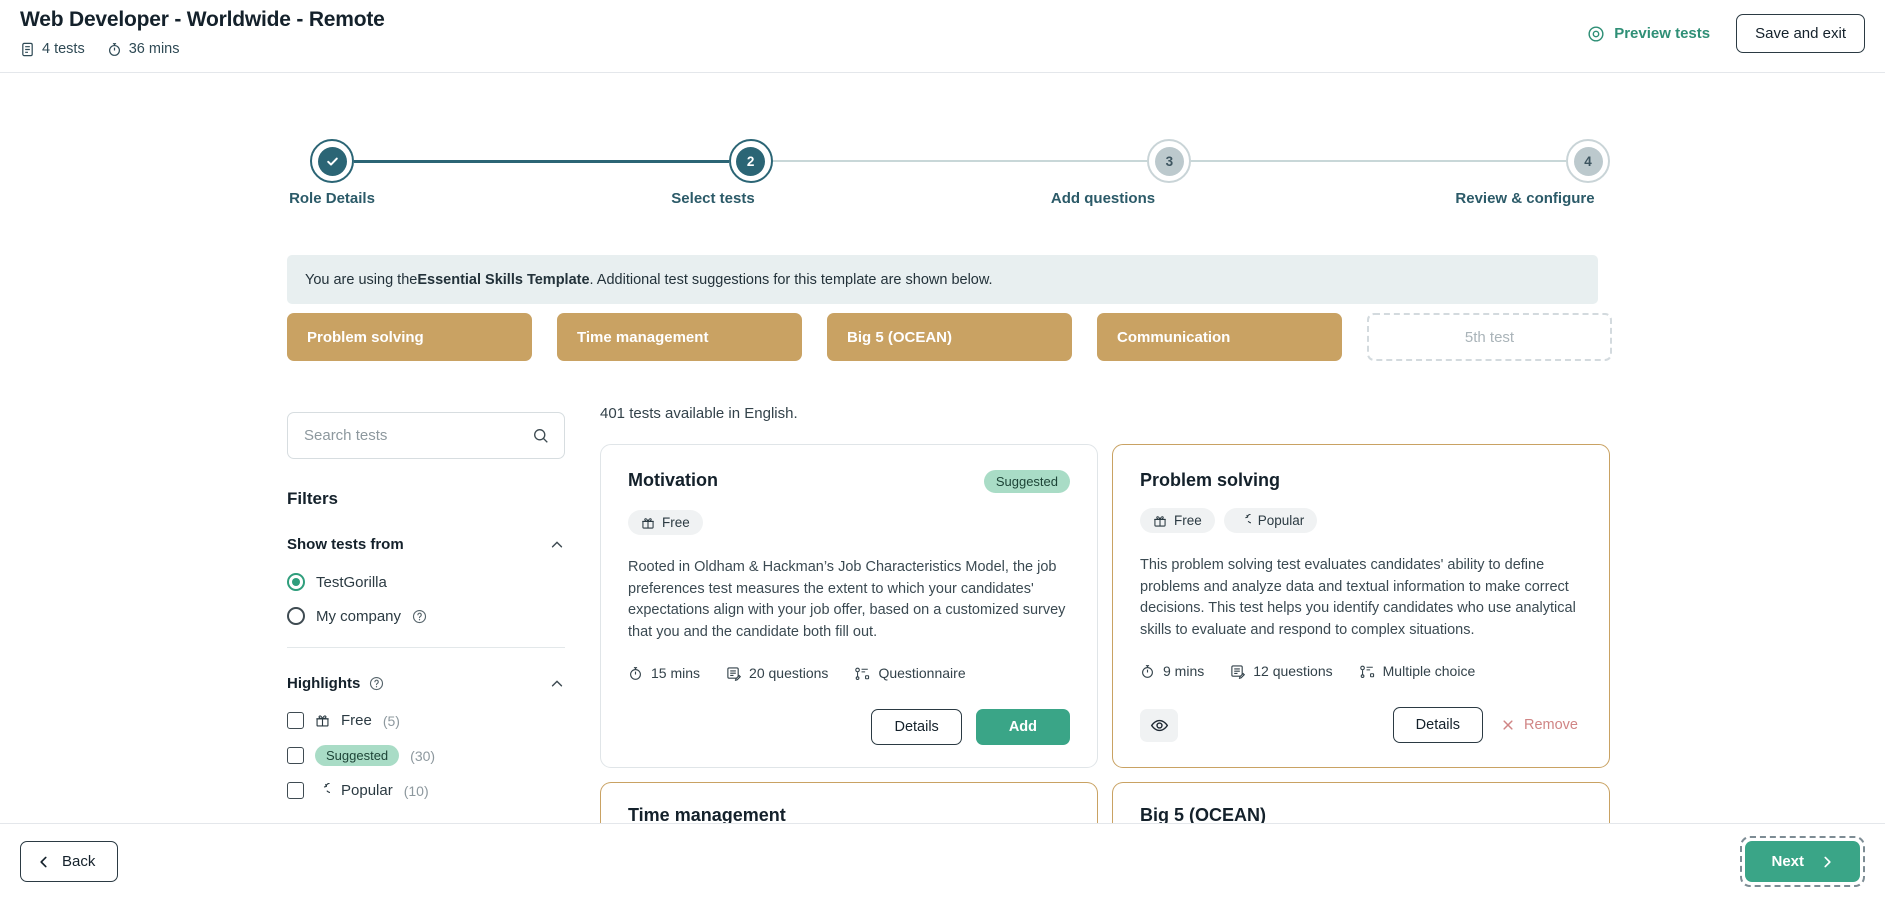 This screenshot has width=1885, height=899. What do you see at coordinates (676, 673) in the screenshot?
I see `stat-label: 15 mins` at bounding box center [676, 673].